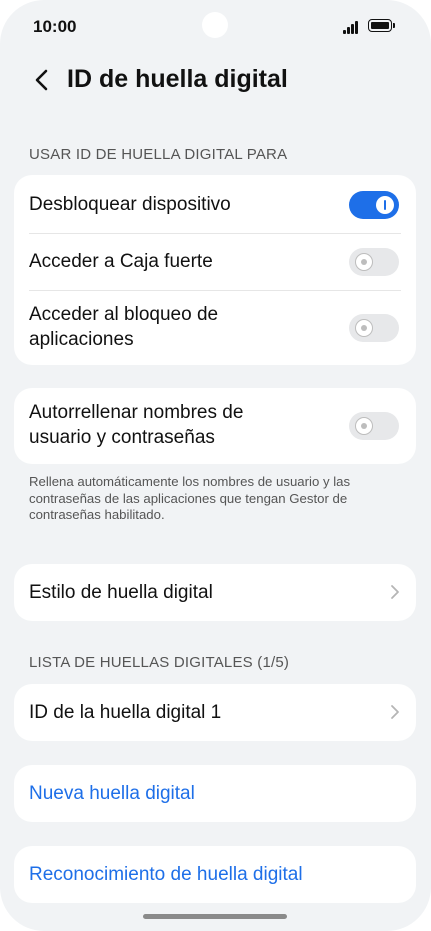 This screenshot has width=431, height=931. I want to click on access-safe-toggle, so click(374, 262).